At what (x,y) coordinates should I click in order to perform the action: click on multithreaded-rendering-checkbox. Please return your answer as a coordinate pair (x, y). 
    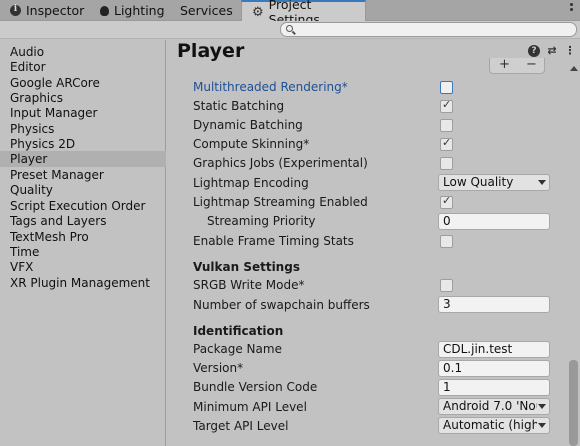
    Looking at the image, I should click on (446, 87).